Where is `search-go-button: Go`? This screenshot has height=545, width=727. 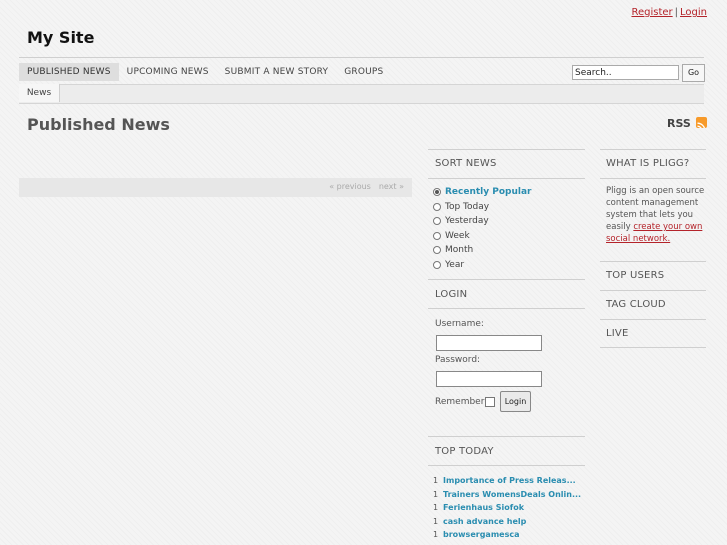 search-go-button: Go is located at coordinates (693, 73).